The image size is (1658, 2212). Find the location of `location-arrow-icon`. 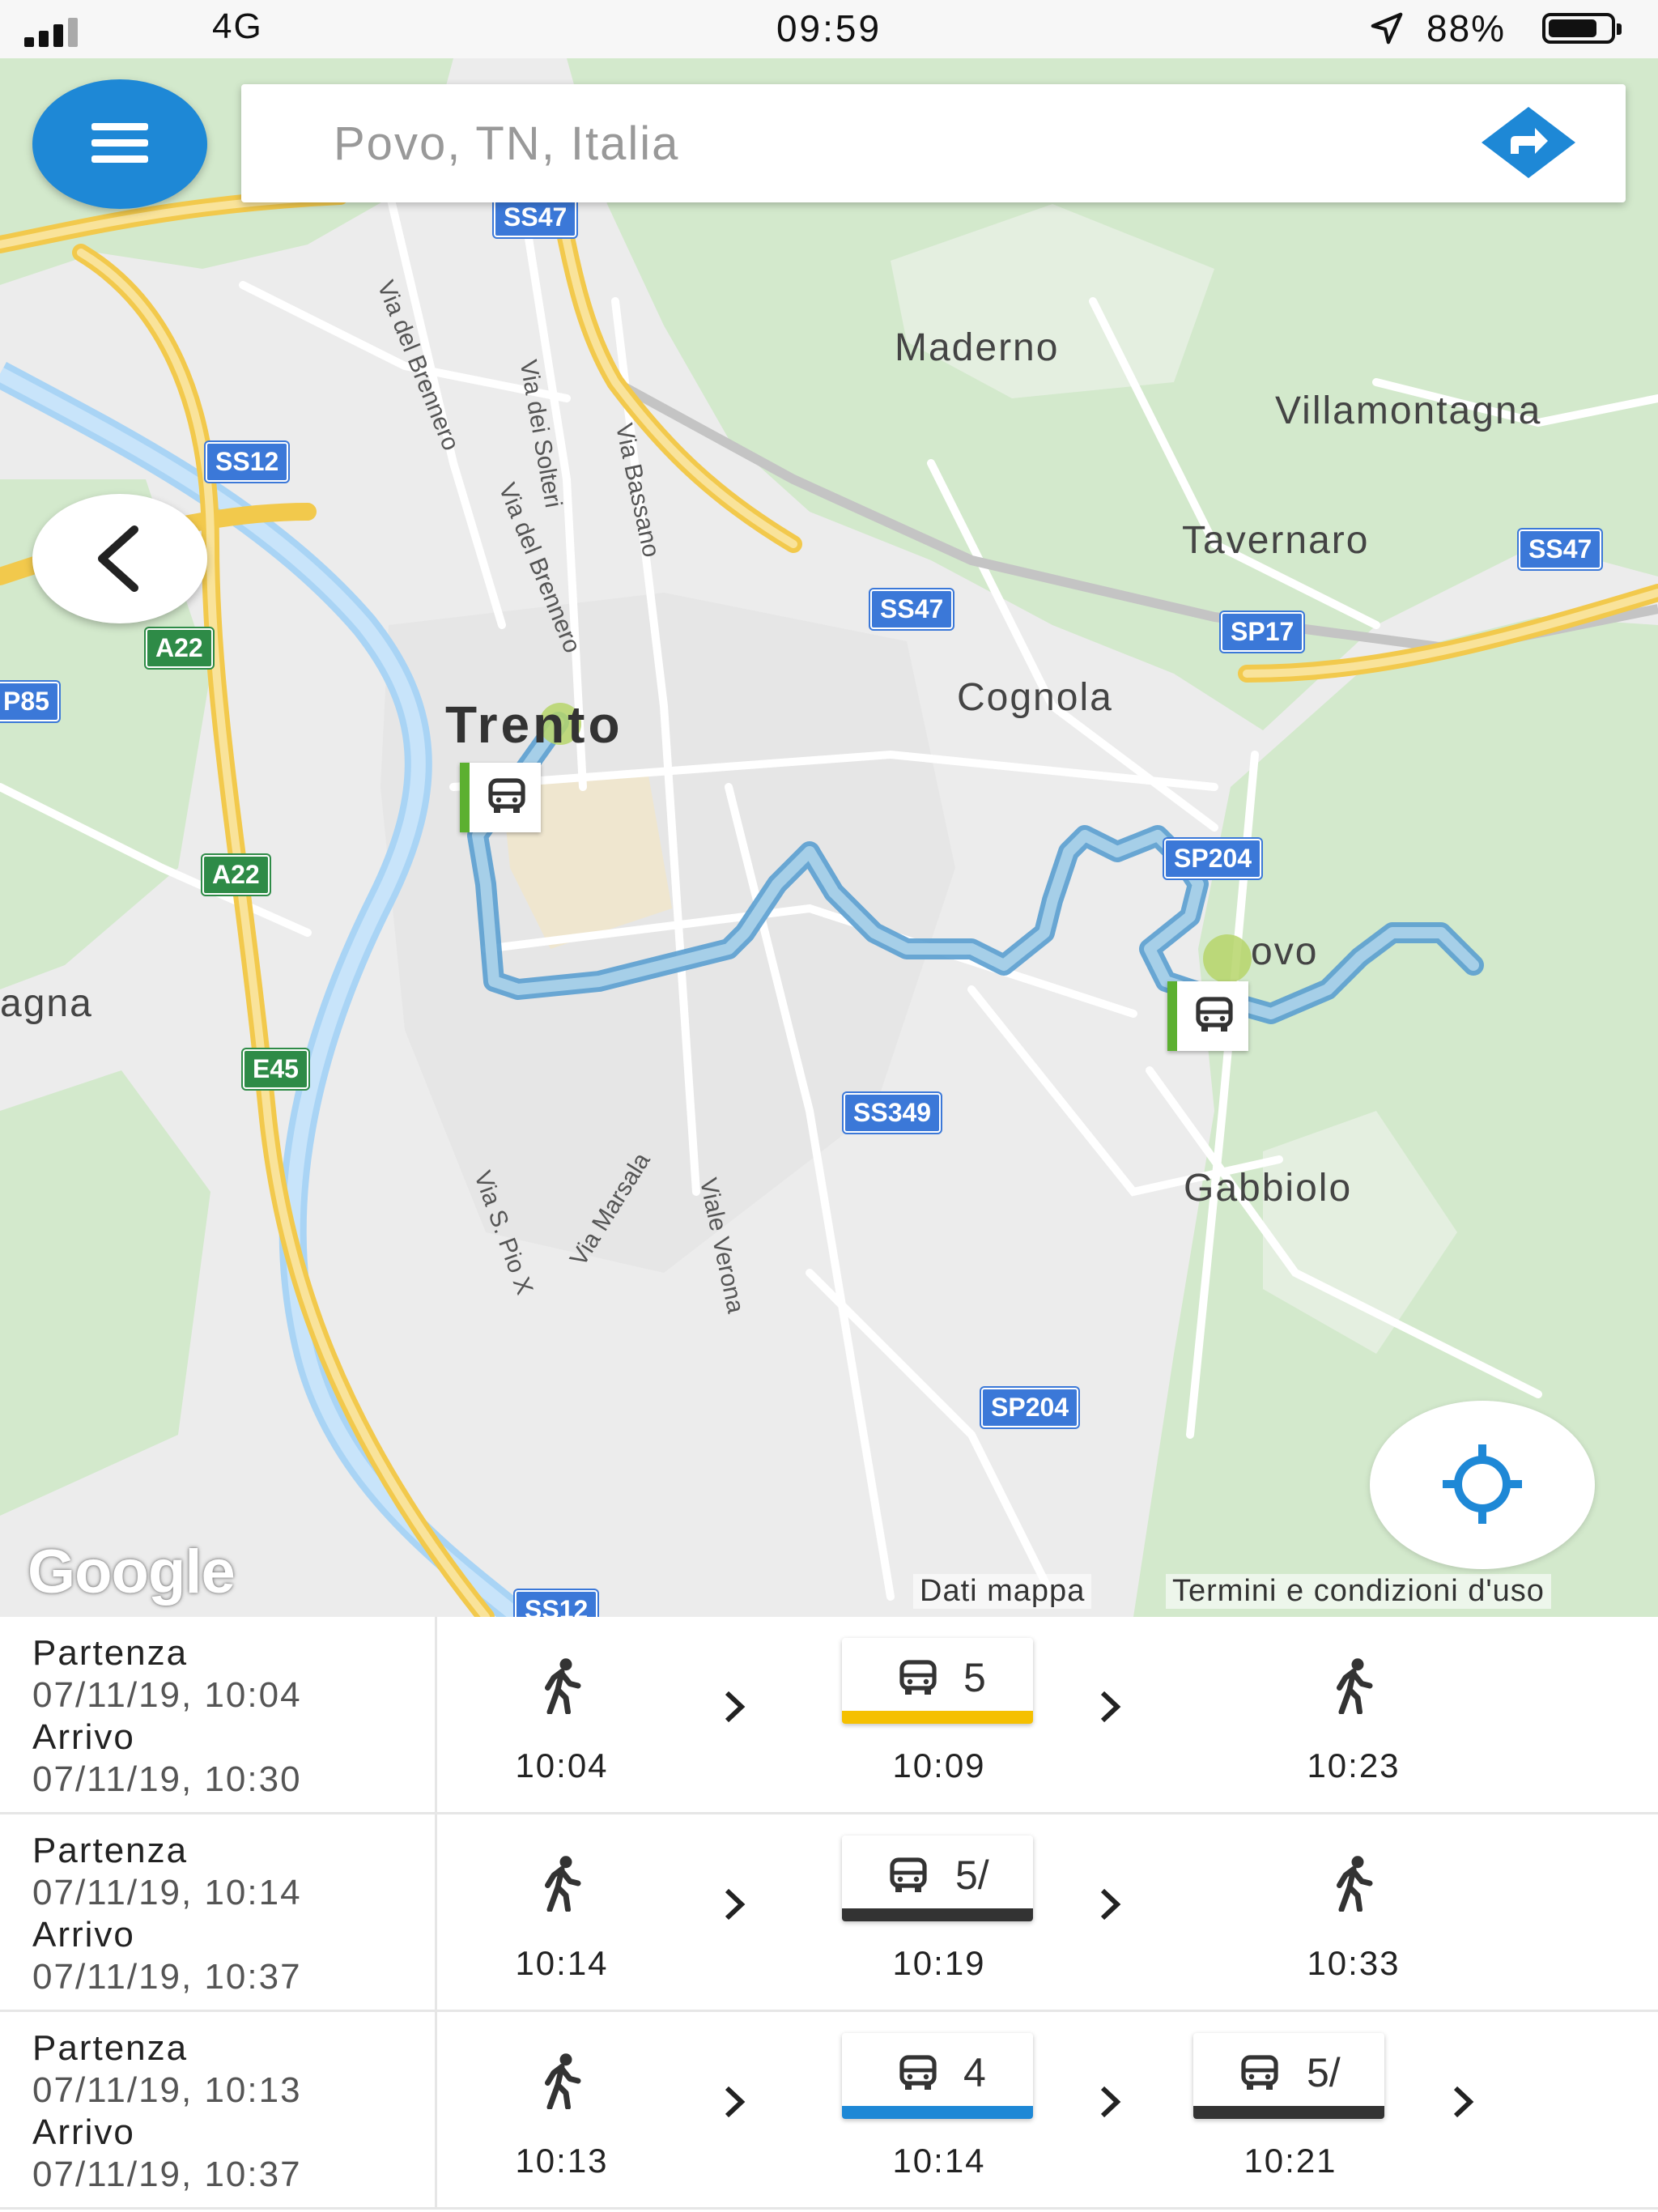

location-arrow-icon is located at coordinates (1386, 31).